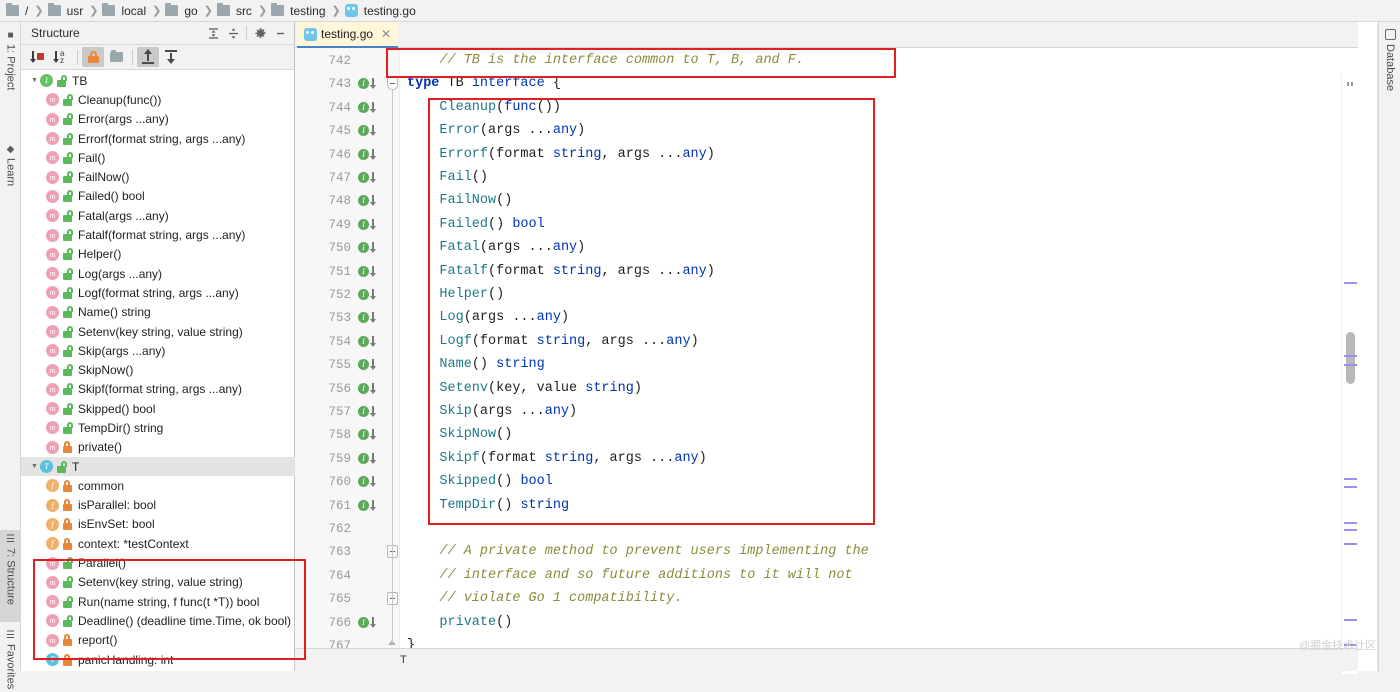 This screenshot has width=1400, height=692. I want to click on breadcrumb-item-testing: testing, so click(299, 11).